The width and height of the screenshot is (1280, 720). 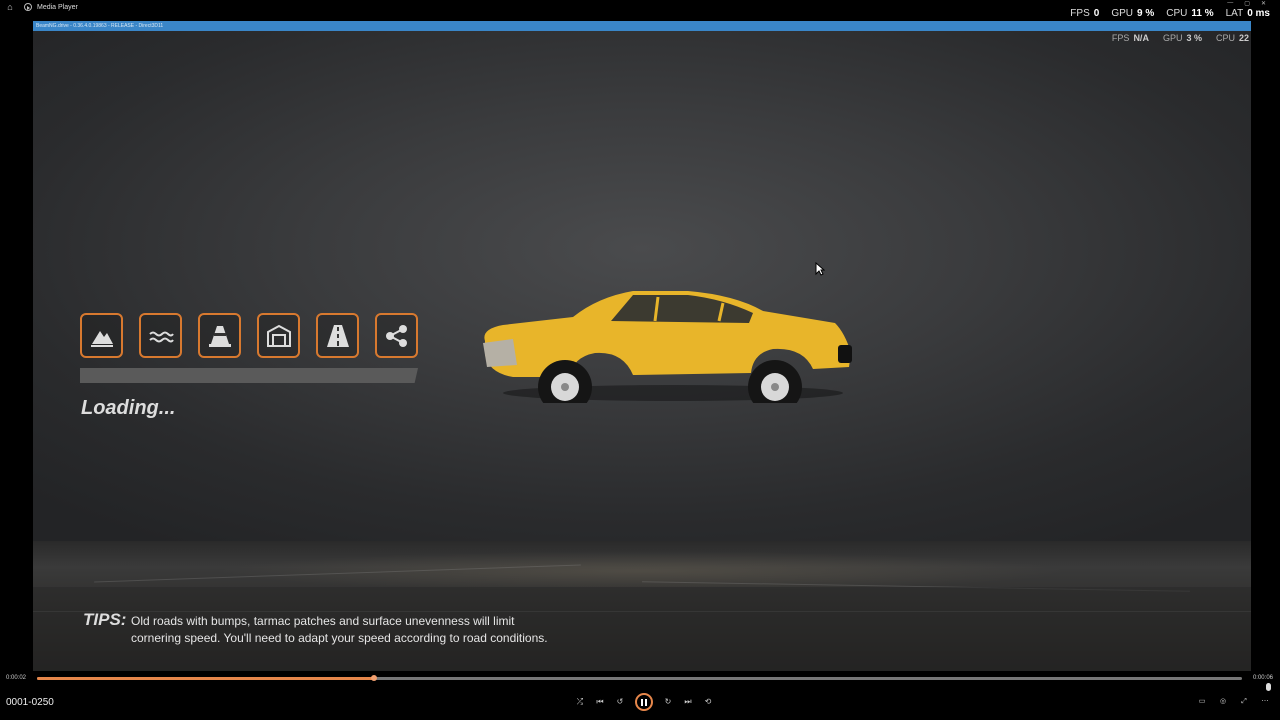 I want to click on cast-icon: ◎, so click(x=1223, y=702).